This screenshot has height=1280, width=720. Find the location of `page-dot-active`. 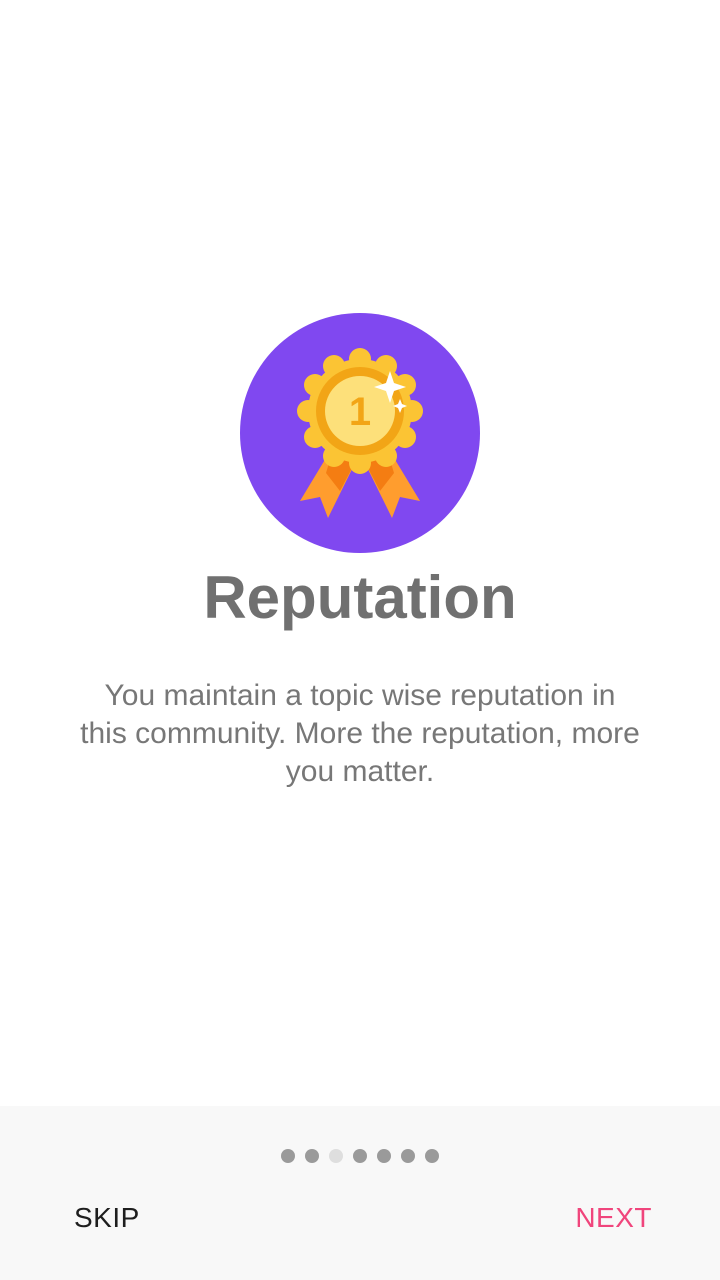

page-dot-active is located at coordinates (336, 1156).